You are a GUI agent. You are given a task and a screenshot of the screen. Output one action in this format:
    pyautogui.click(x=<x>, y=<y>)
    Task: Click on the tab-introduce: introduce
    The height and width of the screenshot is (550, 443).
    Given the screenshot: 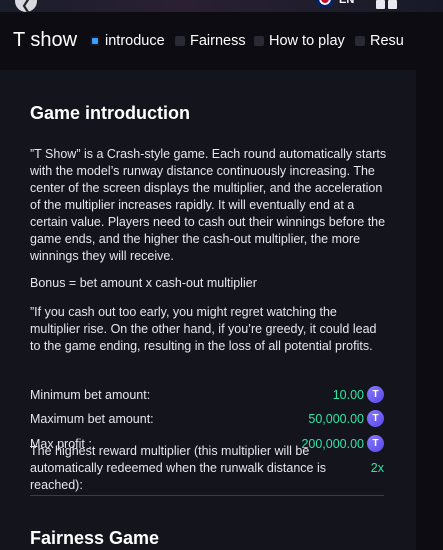 What is the action you would take?
    pyautogui.click(x=127, y=41)
    